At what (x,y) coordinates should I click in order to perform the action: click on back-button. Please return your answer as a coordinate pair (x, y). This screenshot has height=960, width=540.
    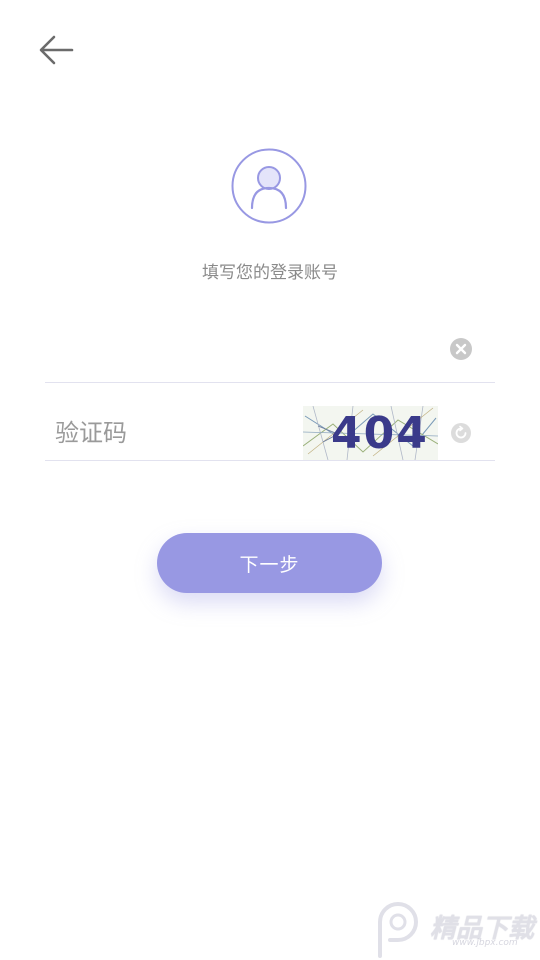
    Looking at the image, I should click on (56, 50).